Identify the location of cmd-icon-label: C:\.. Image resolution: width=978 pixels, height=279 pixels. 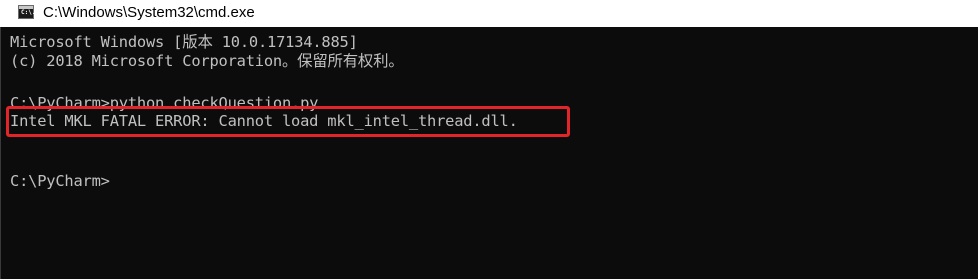
(28, 12).